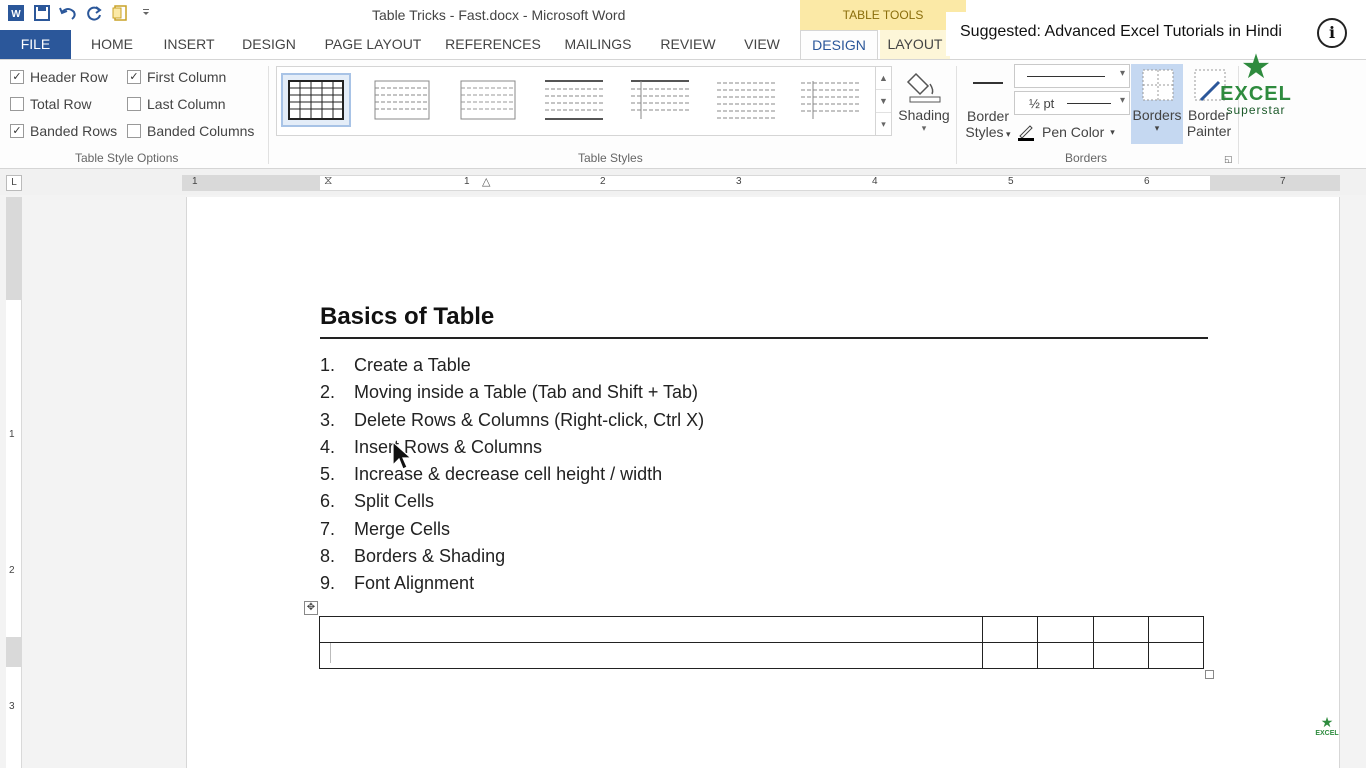 The height and width of the screenshot is (768, 1366). I want to click on hanging-indent-icon: △, so click(486, 181).